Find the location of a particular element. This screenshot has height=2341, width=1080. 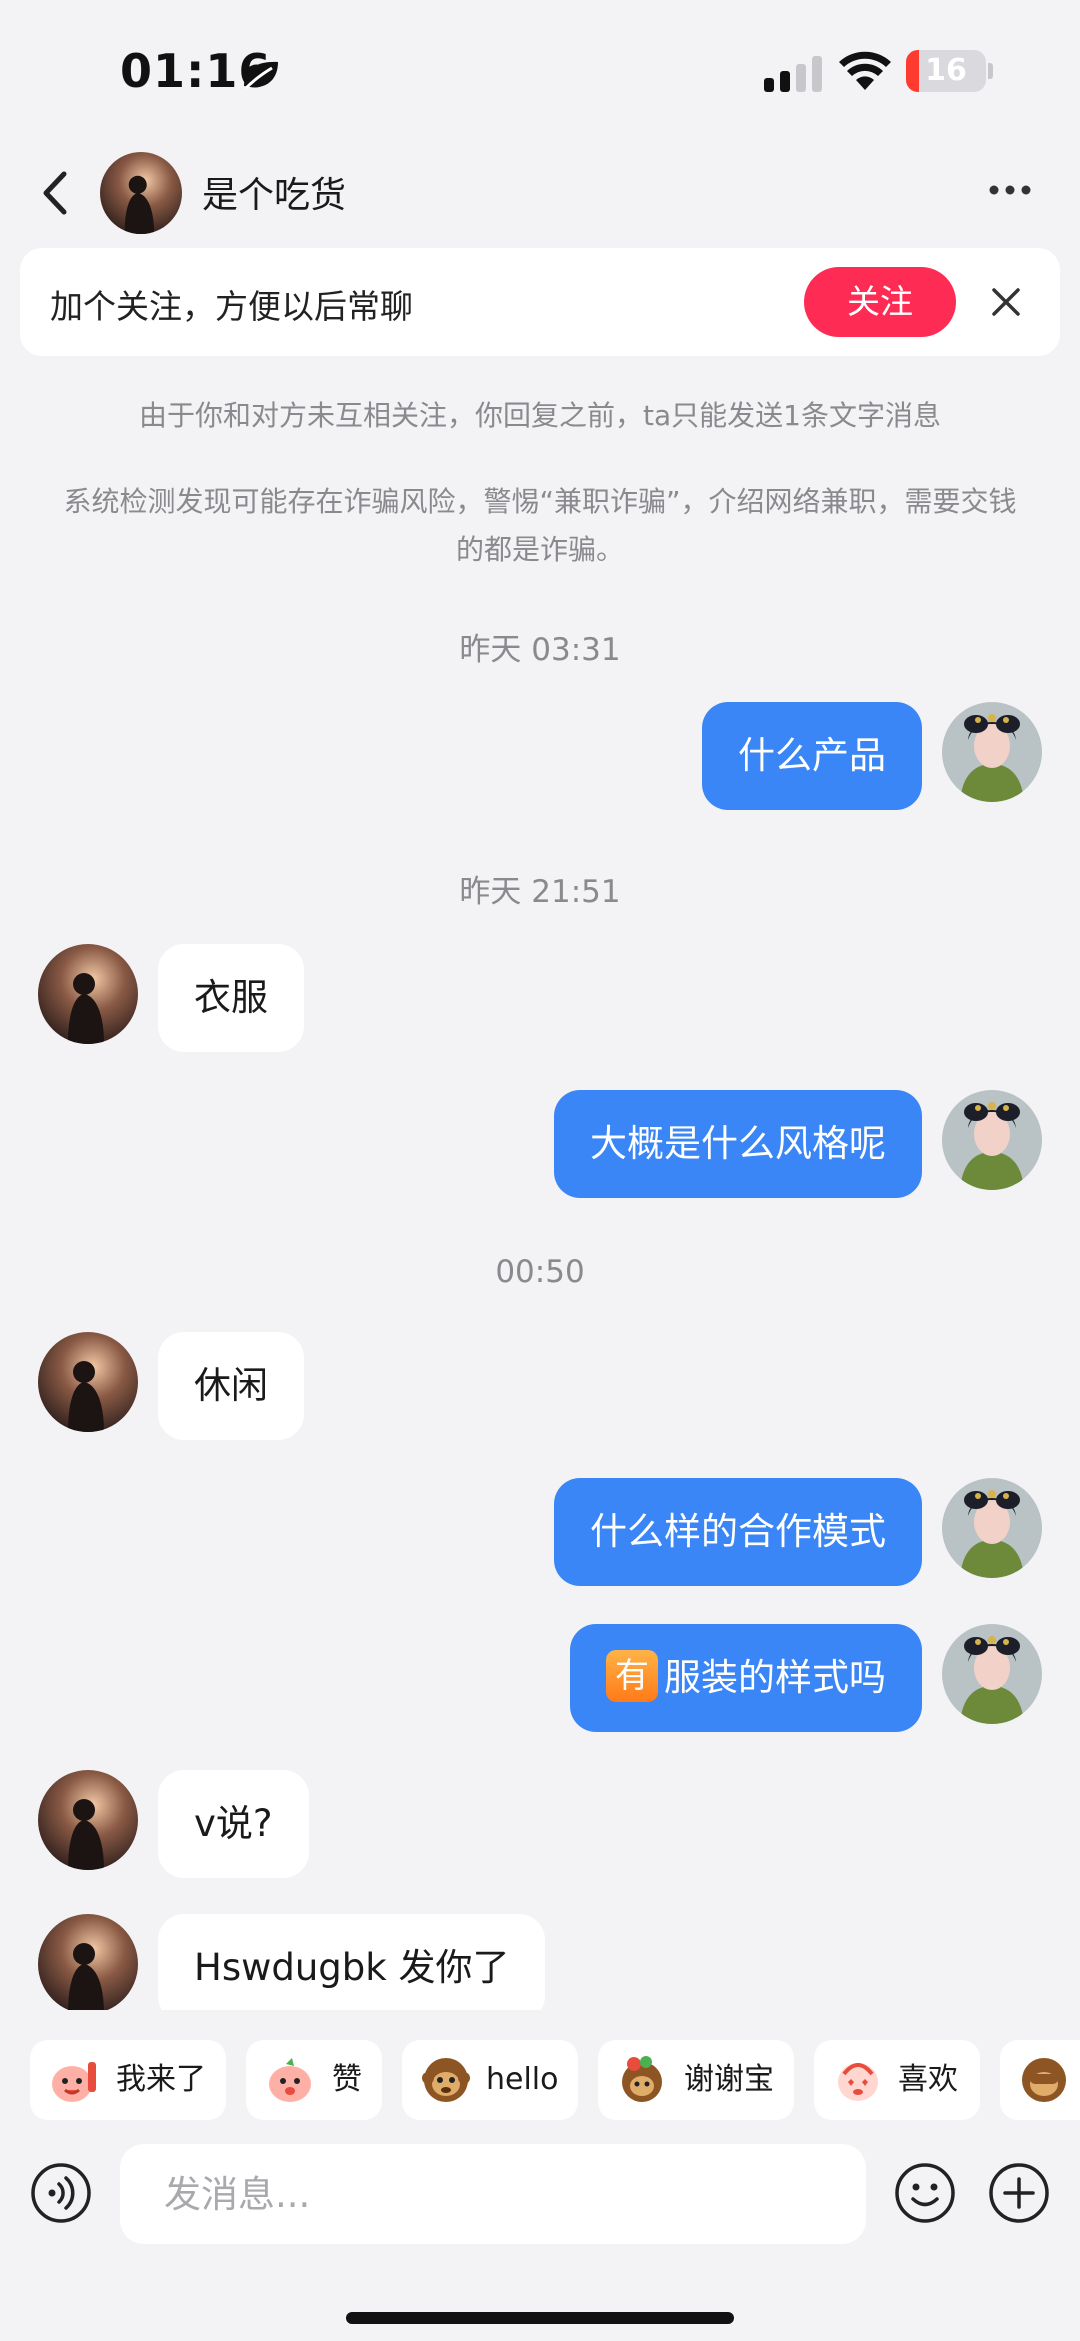

follow-prompt-text: 加个关注，方便以后常聊 is located at coordinates (231, 306).